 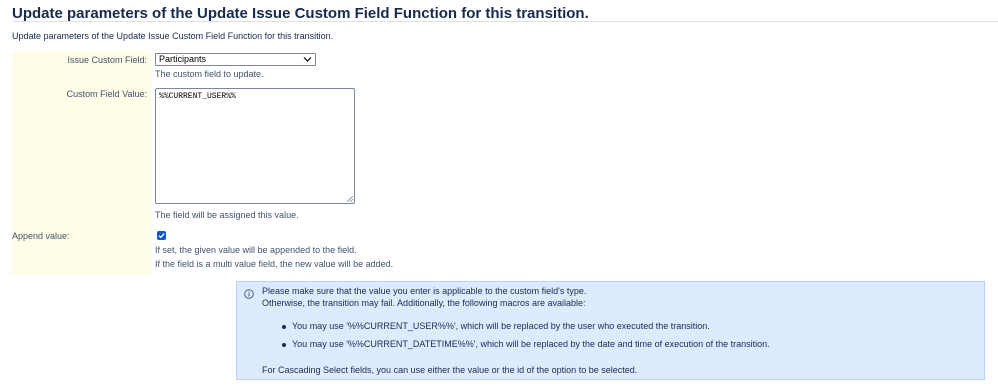 I want to click on field-value-label: Custom Field Value:, so click(x=106, y=94).